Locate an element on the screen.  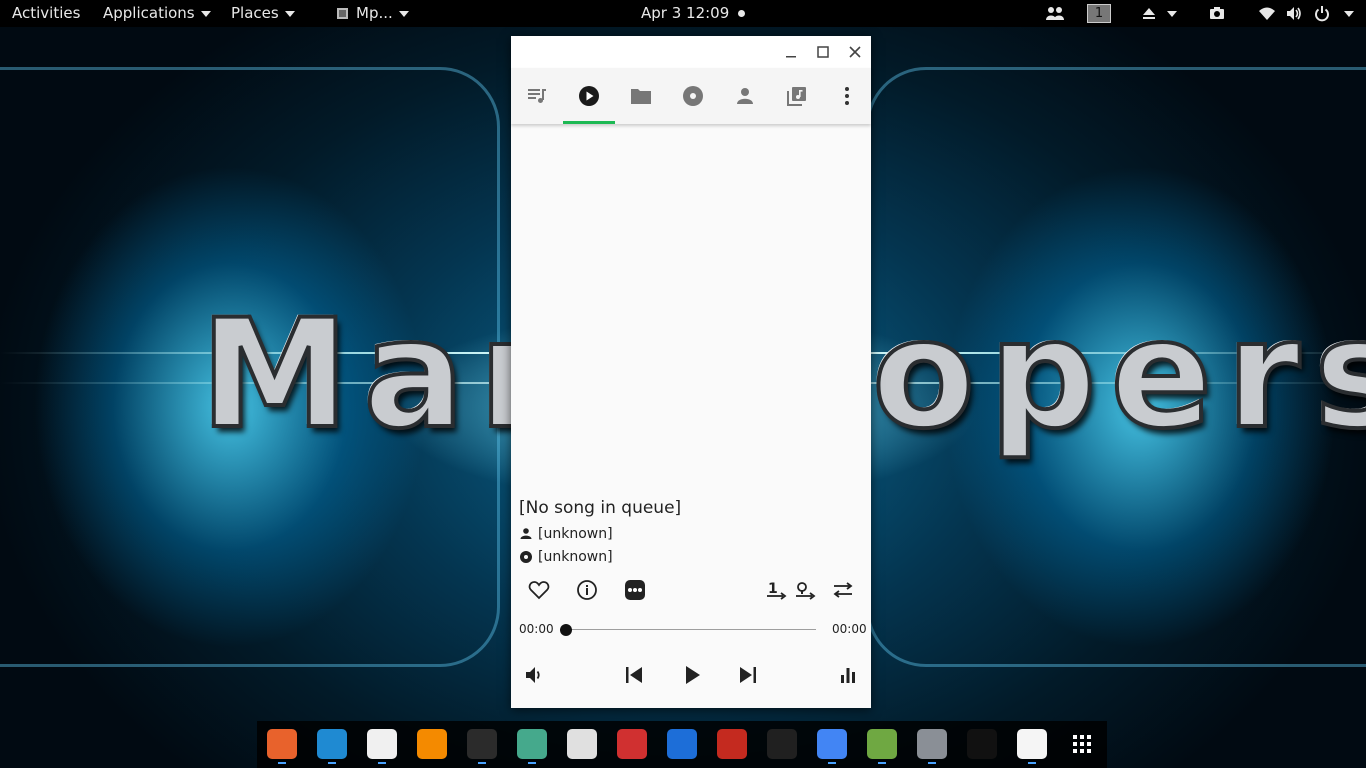
dock-app-app-white-circle is located at coordinates (1032, 744).